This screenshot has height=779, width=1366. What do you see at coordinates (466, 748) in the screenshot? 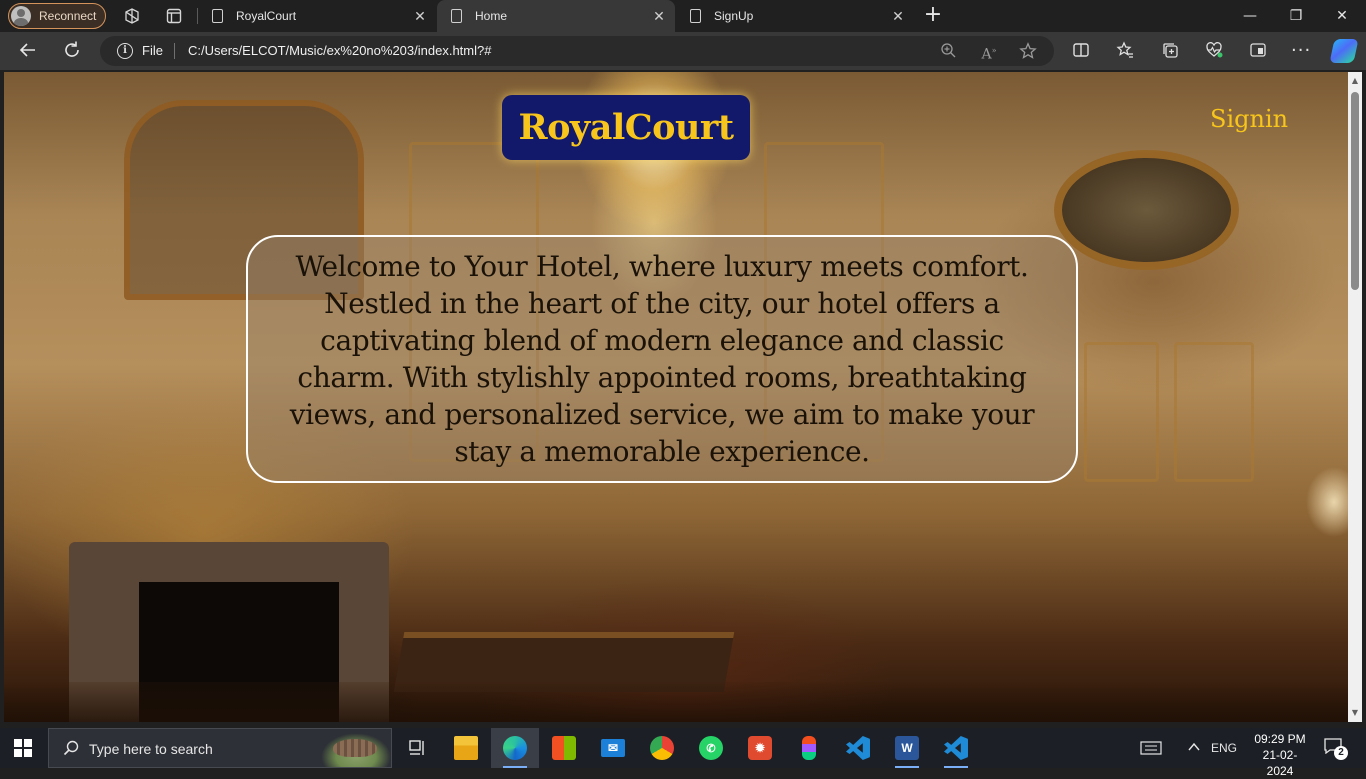
I see `file-explorer-icon` at bounding box center [466, 748].